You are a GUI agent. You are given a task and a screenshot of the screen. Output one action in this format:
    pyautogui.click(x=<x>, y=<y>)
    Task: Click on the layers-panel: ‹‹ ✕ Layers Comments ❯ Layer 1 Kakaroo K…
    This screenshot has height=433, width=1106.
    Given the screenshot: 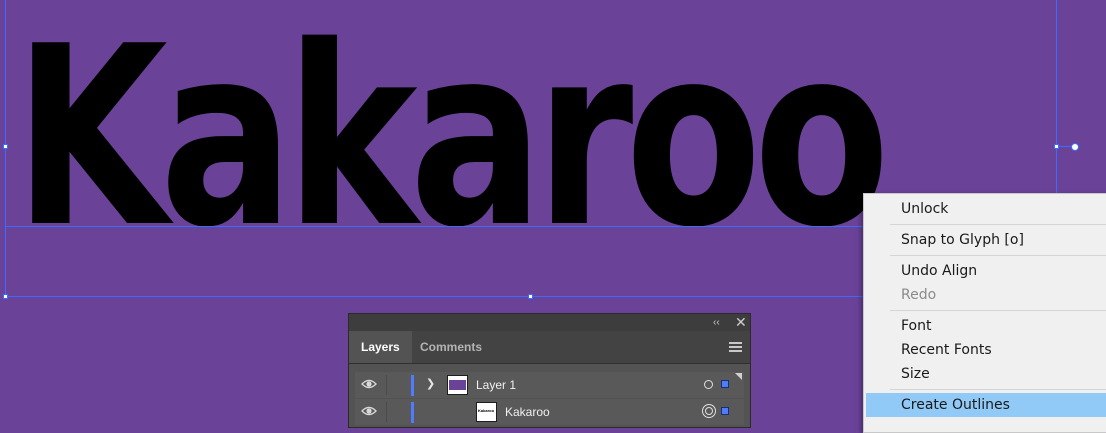 What is the action you would take?
    pyautogui.click(x=549, y=370)
    